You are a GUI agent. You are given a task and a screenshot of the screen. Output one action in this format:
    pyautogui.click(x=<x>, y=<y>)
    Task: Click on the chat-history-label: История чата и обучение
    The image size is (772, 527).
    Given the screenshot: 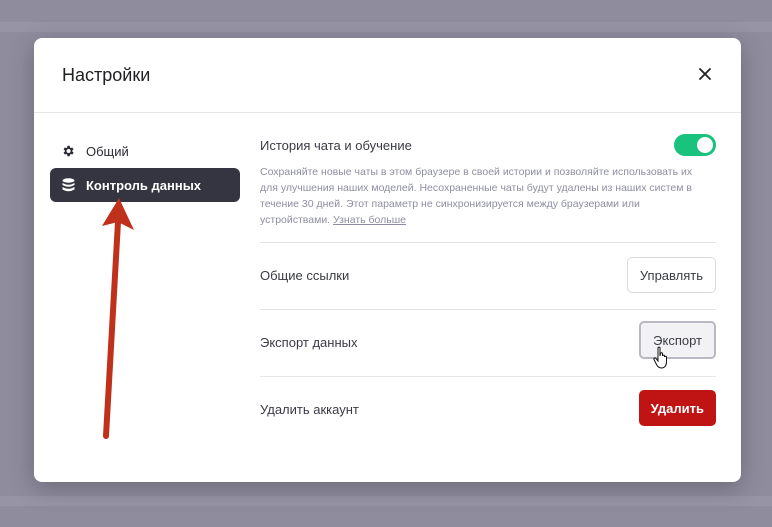 What is the action you would take?
    pyautogui.click(x=336, y=145)
    